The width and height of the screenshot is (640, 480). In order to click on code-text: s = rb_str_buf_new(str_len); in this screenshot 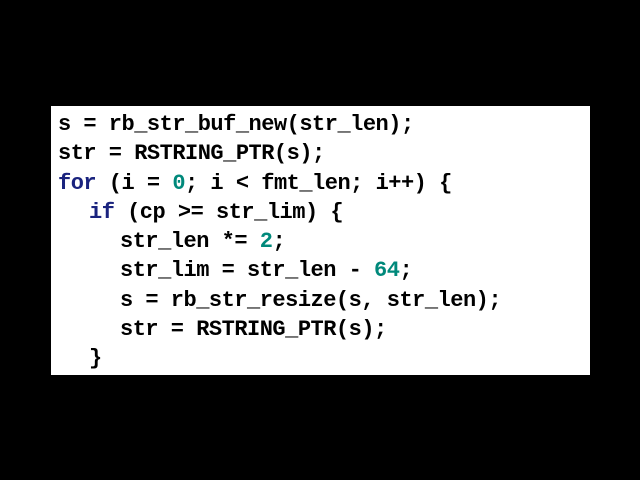, I will do `click(236, 124)`.